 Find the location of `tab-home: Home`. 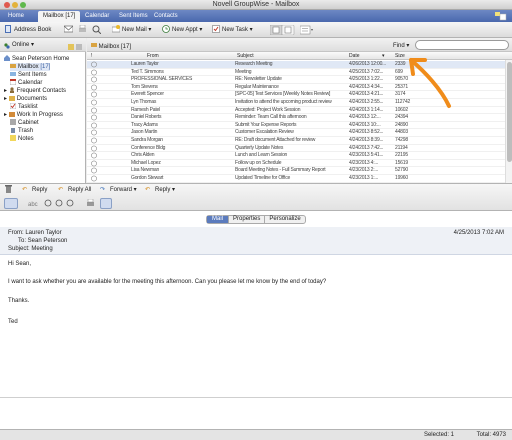

tab-home: Home is located at coordinates (16, 16).